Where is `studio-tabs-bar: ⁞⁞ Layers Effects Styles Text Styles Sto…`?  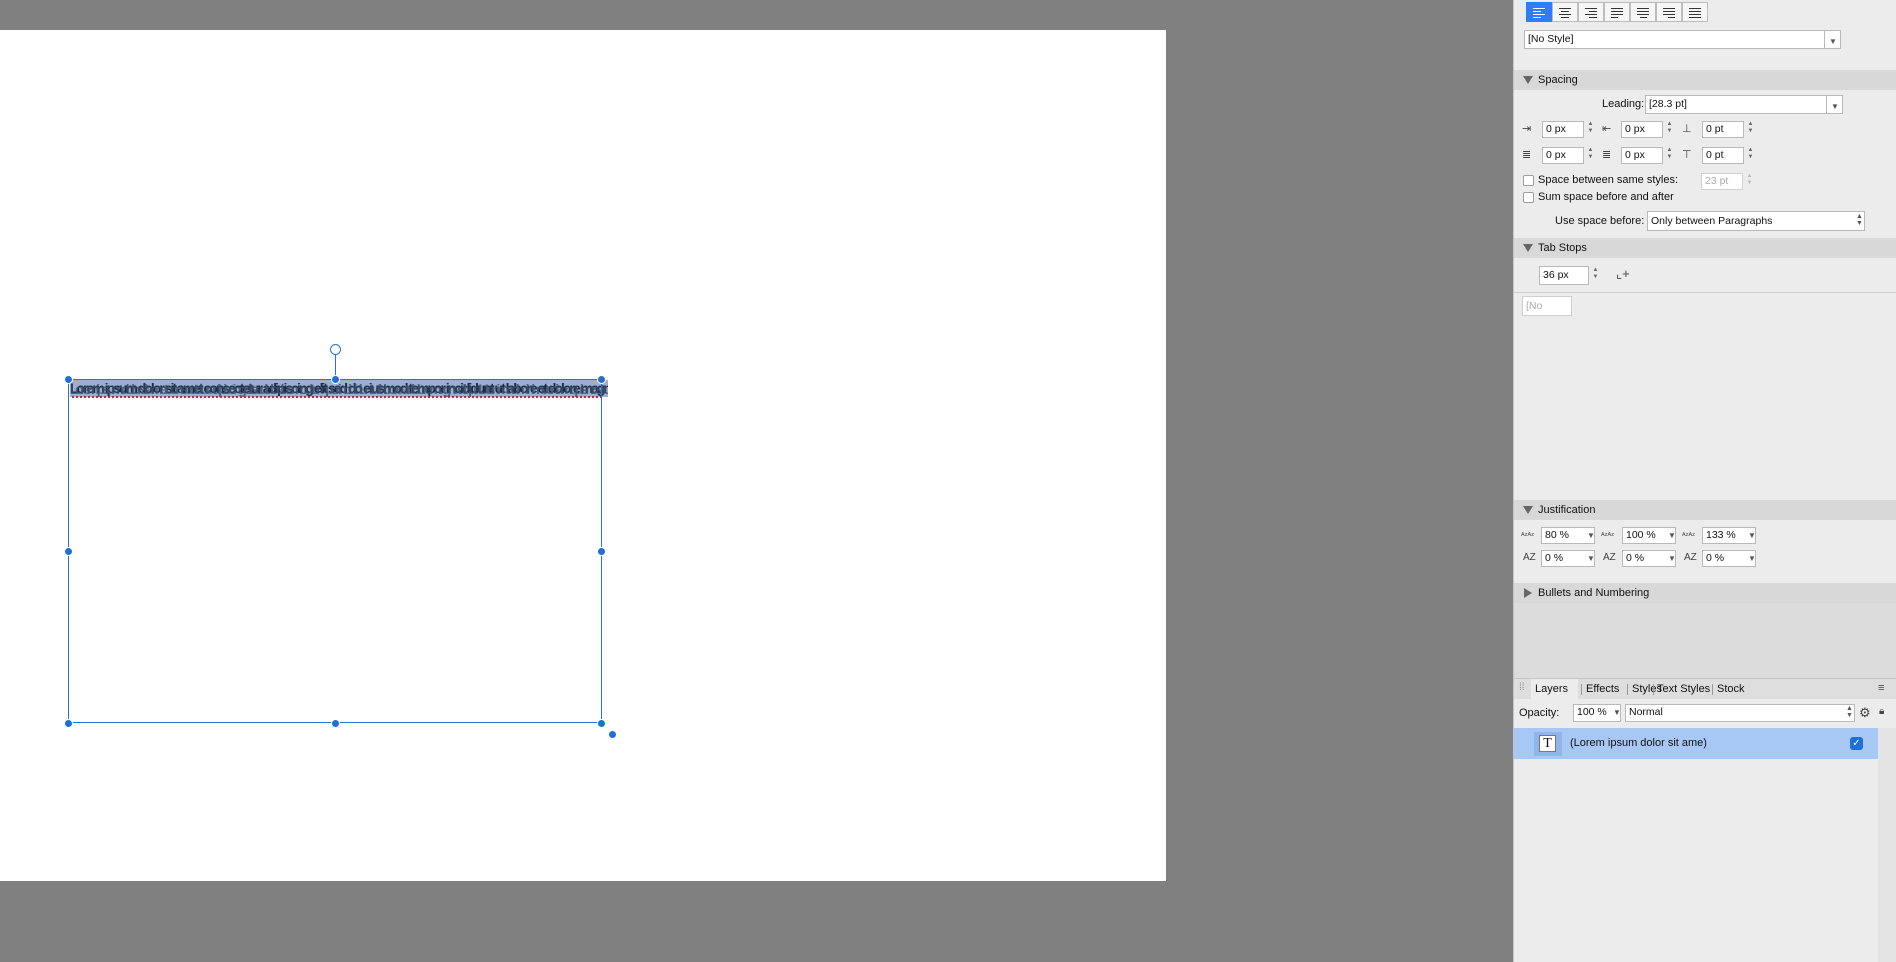 studio-tabs-bar: ⁞⁞ Layers Effects Styles Text Styles Sto… is located at coordinates (1705, 688).